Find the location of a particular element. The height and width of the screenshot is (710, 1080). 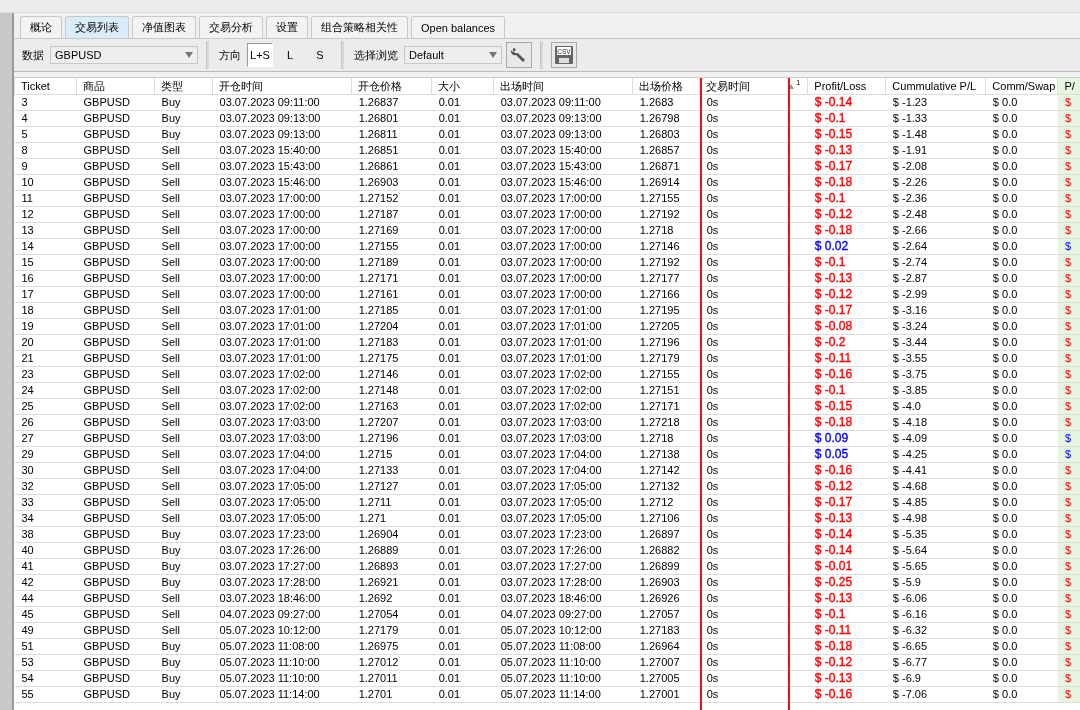

open-price-cell: 1.27054 is located at coordinates (378, 614).